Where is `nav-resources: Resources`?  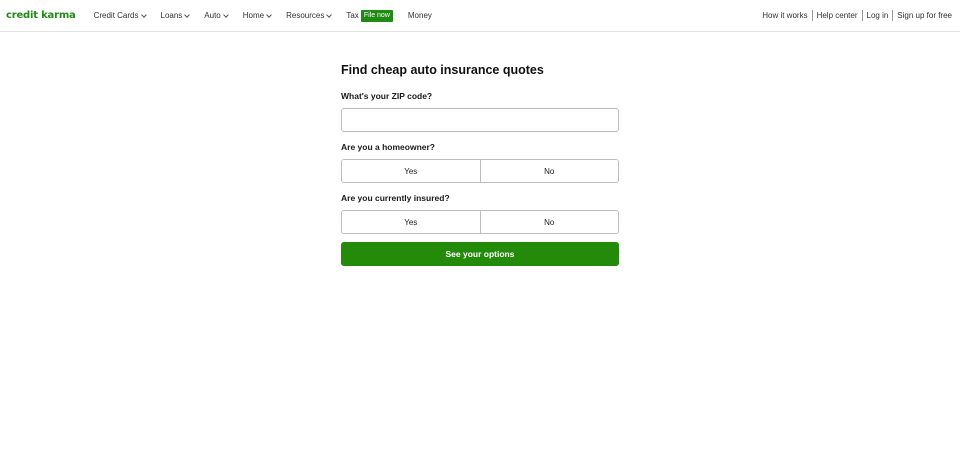 nav-resources: Resources is located at coordinates (309, 15).